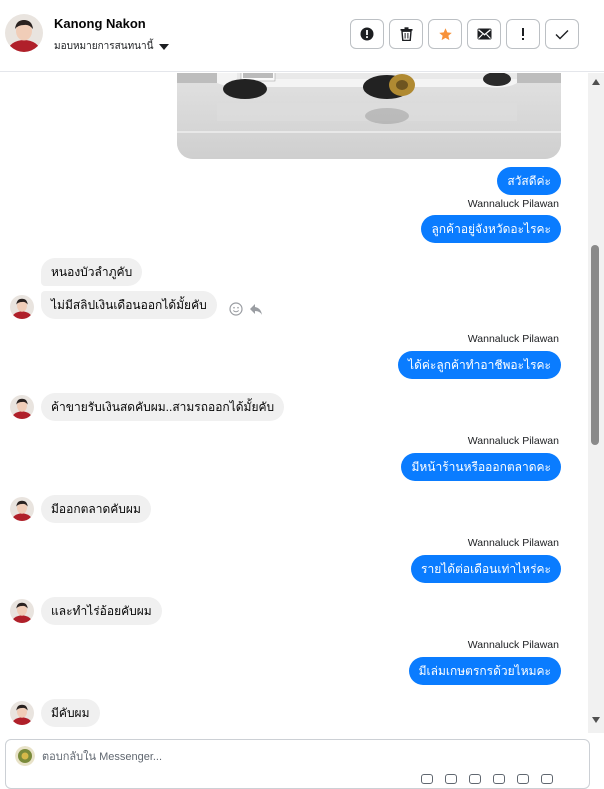 Image resolution: width=604 pixels, height=789 pixels. Describe the element at coordinates (302, 36) in the screenshot. I see `conversation-header: Kanong Nakon มอบหมายการสนทนานี้` at that location.